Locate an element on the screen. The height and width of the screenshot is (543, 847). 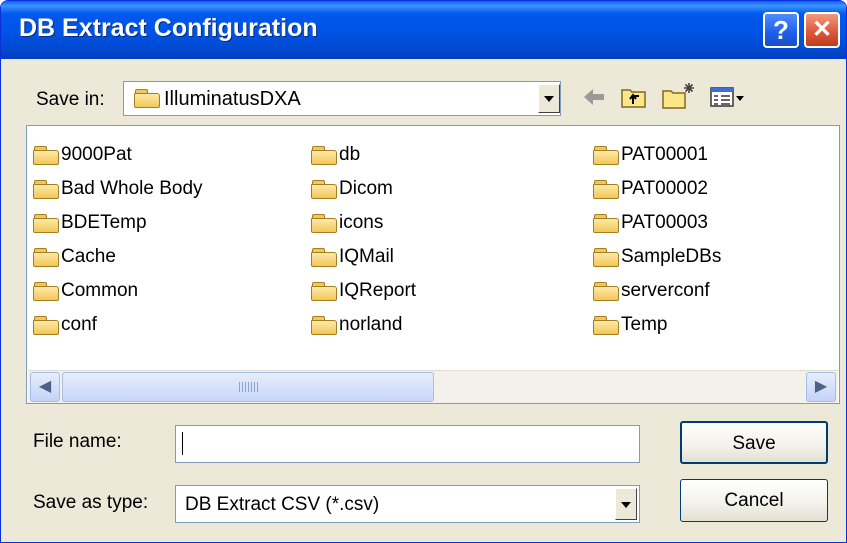
save-in-dropdown-button is located at coordinates (549, 98).